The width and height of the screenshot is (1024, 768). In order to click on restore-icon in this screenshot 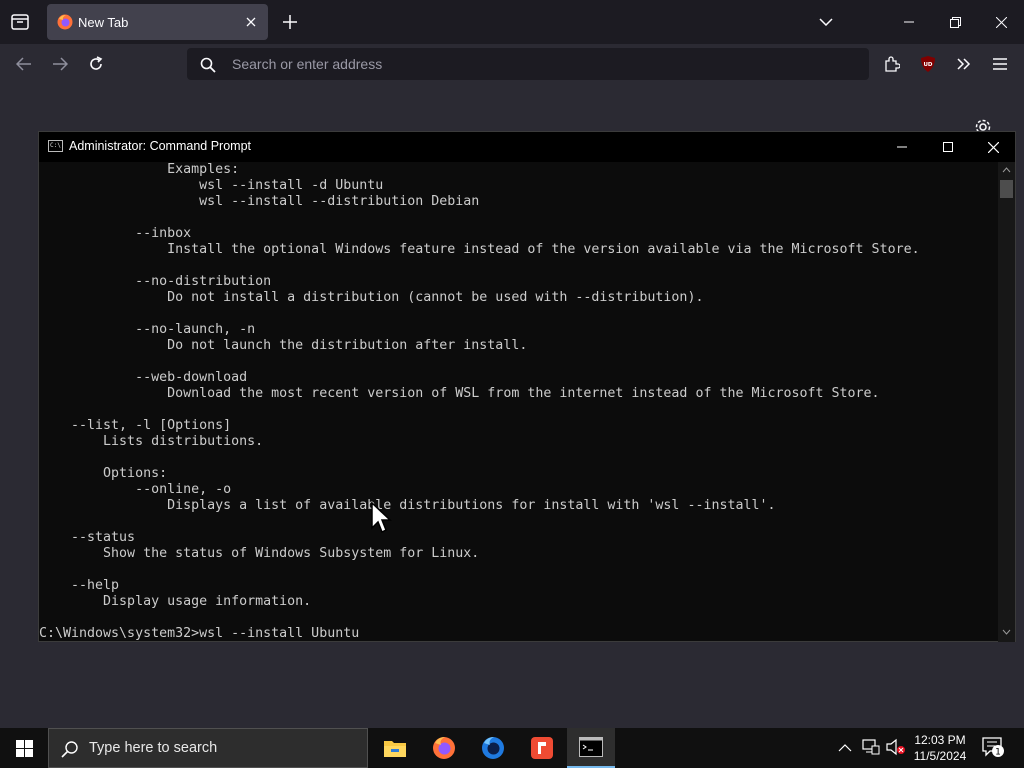, I will do `click(955, 22)`.